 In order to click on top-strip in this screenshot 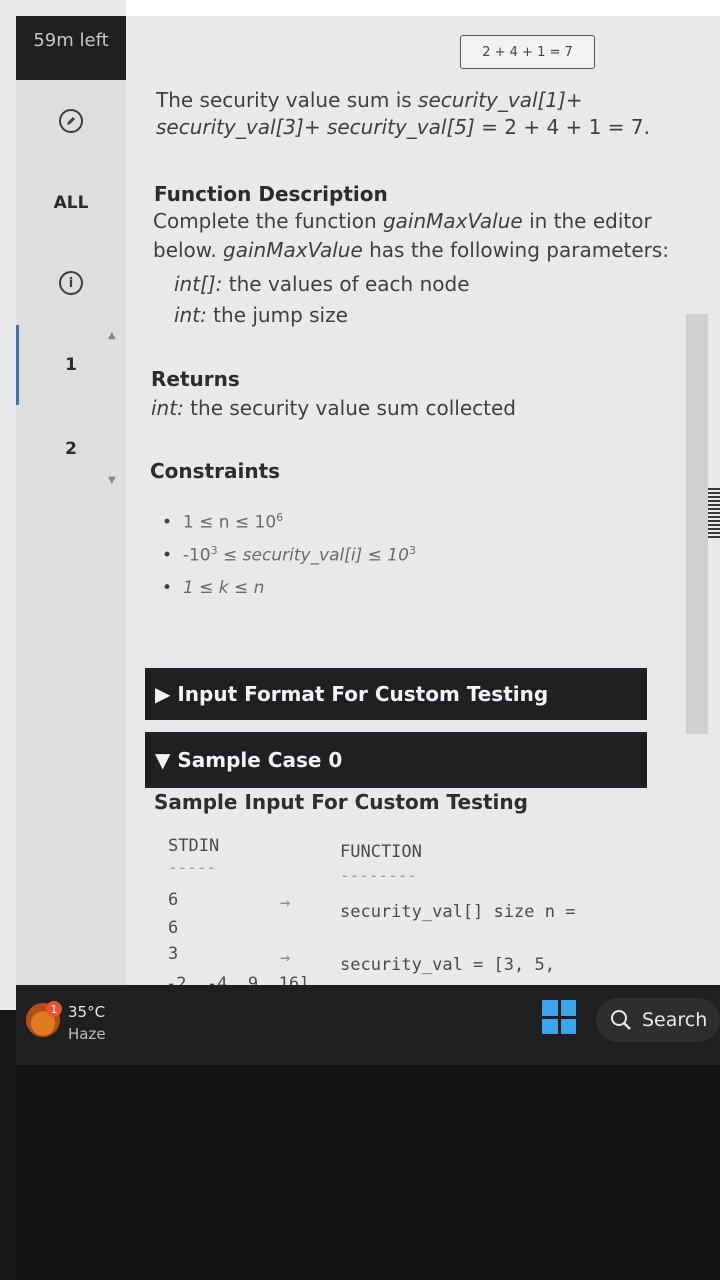, I will do `click(423, 8)`.